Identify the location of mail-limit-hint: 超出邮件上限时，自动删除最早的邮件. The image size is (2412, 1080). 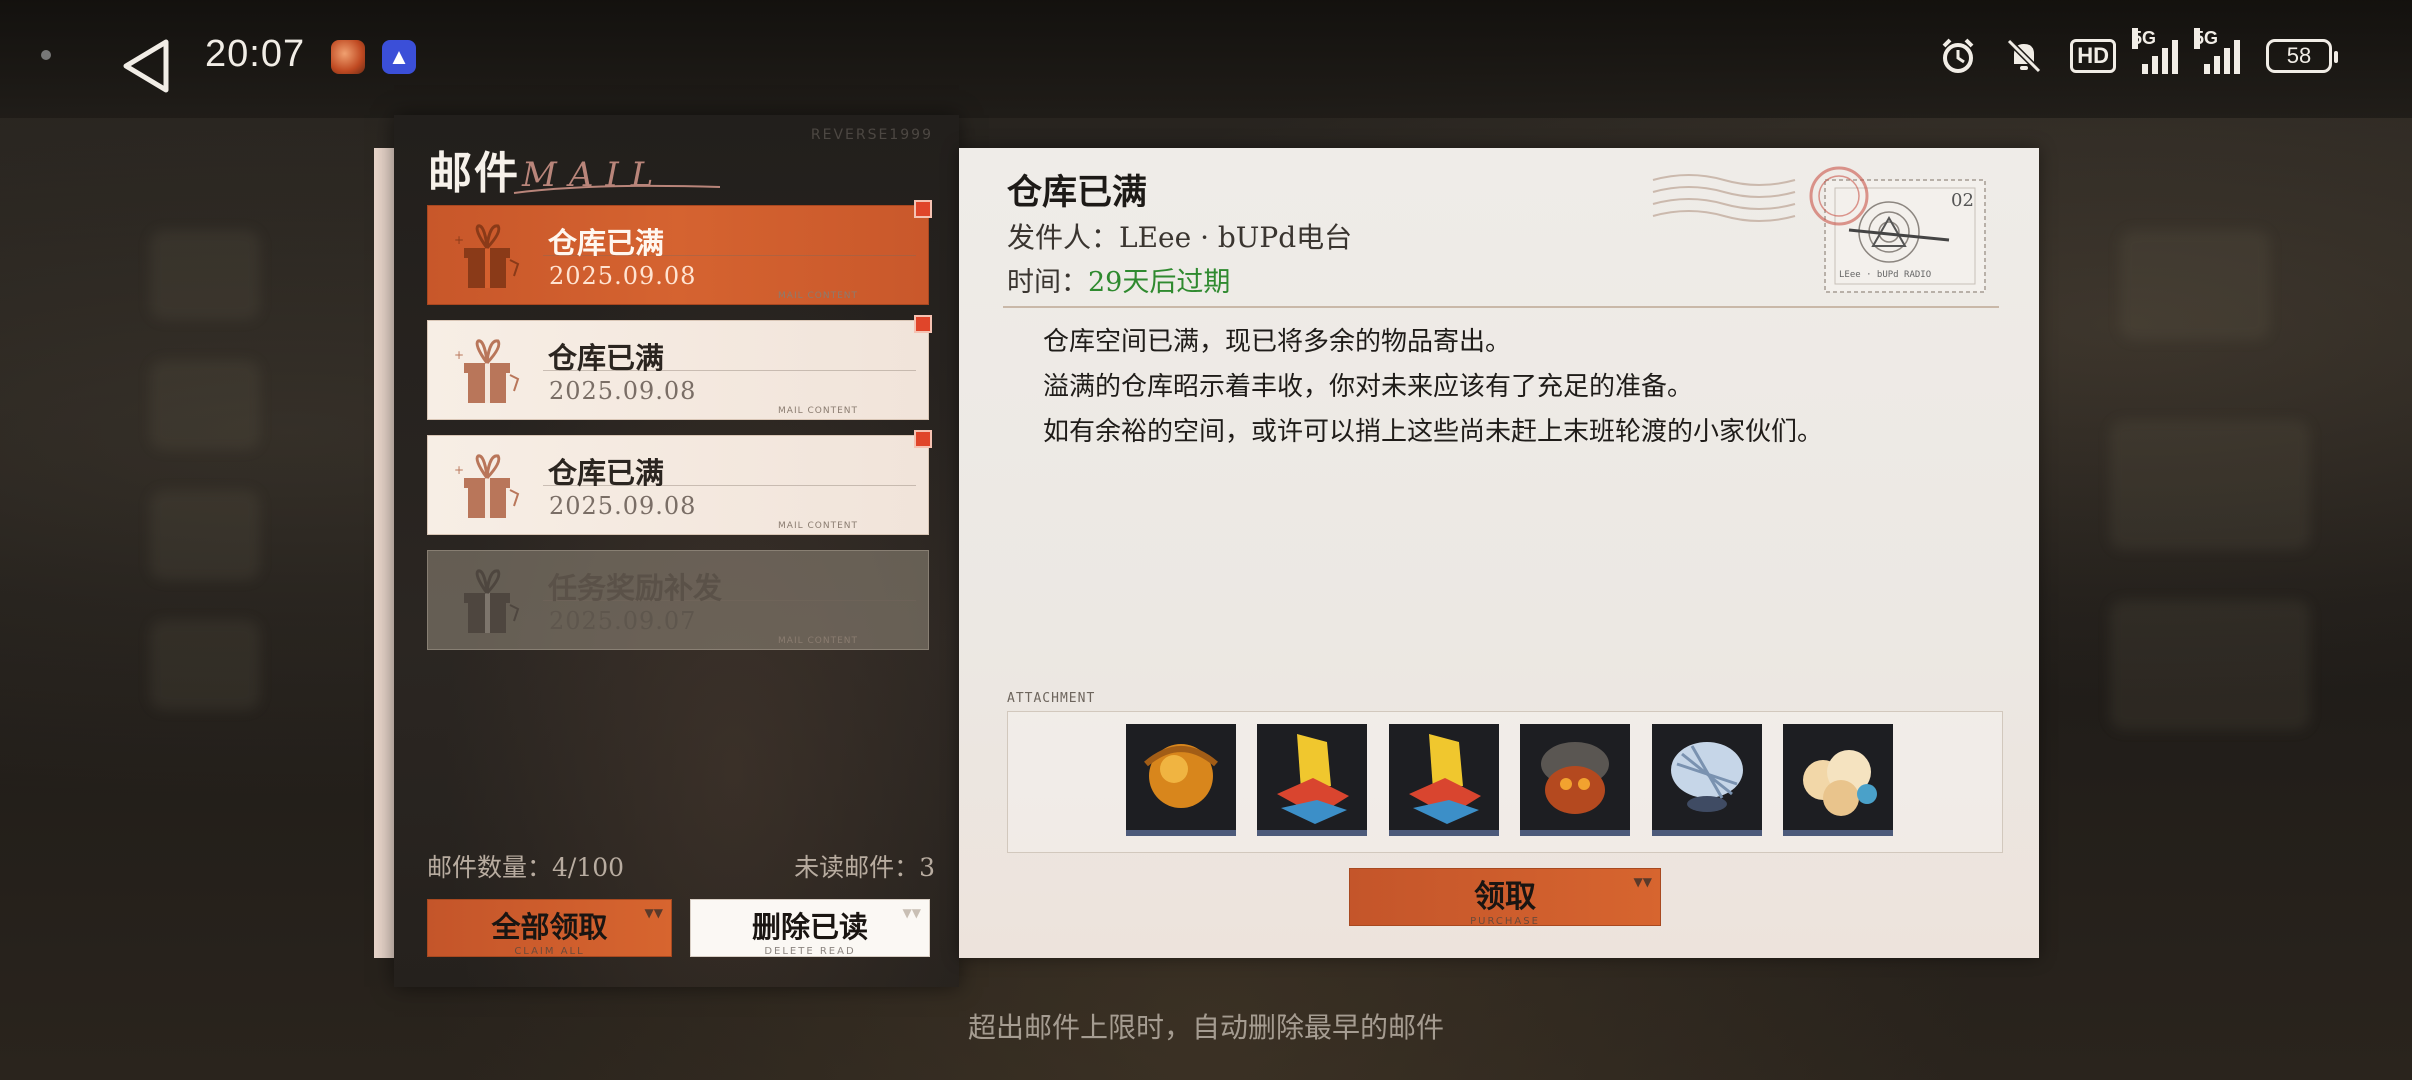
(1205, 1027).